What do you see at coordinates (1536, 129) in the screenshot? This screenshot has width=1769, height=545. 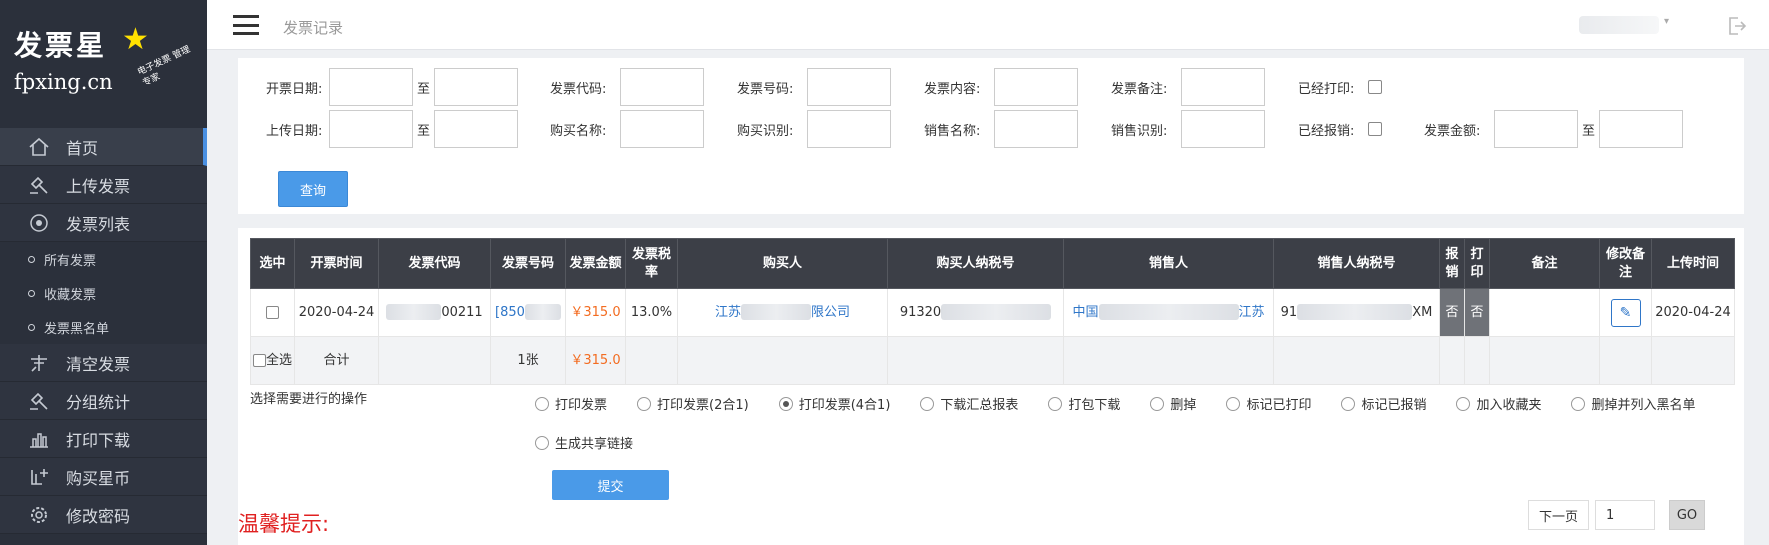 I see `amount-from-input` at bounding box center [1536, 129].